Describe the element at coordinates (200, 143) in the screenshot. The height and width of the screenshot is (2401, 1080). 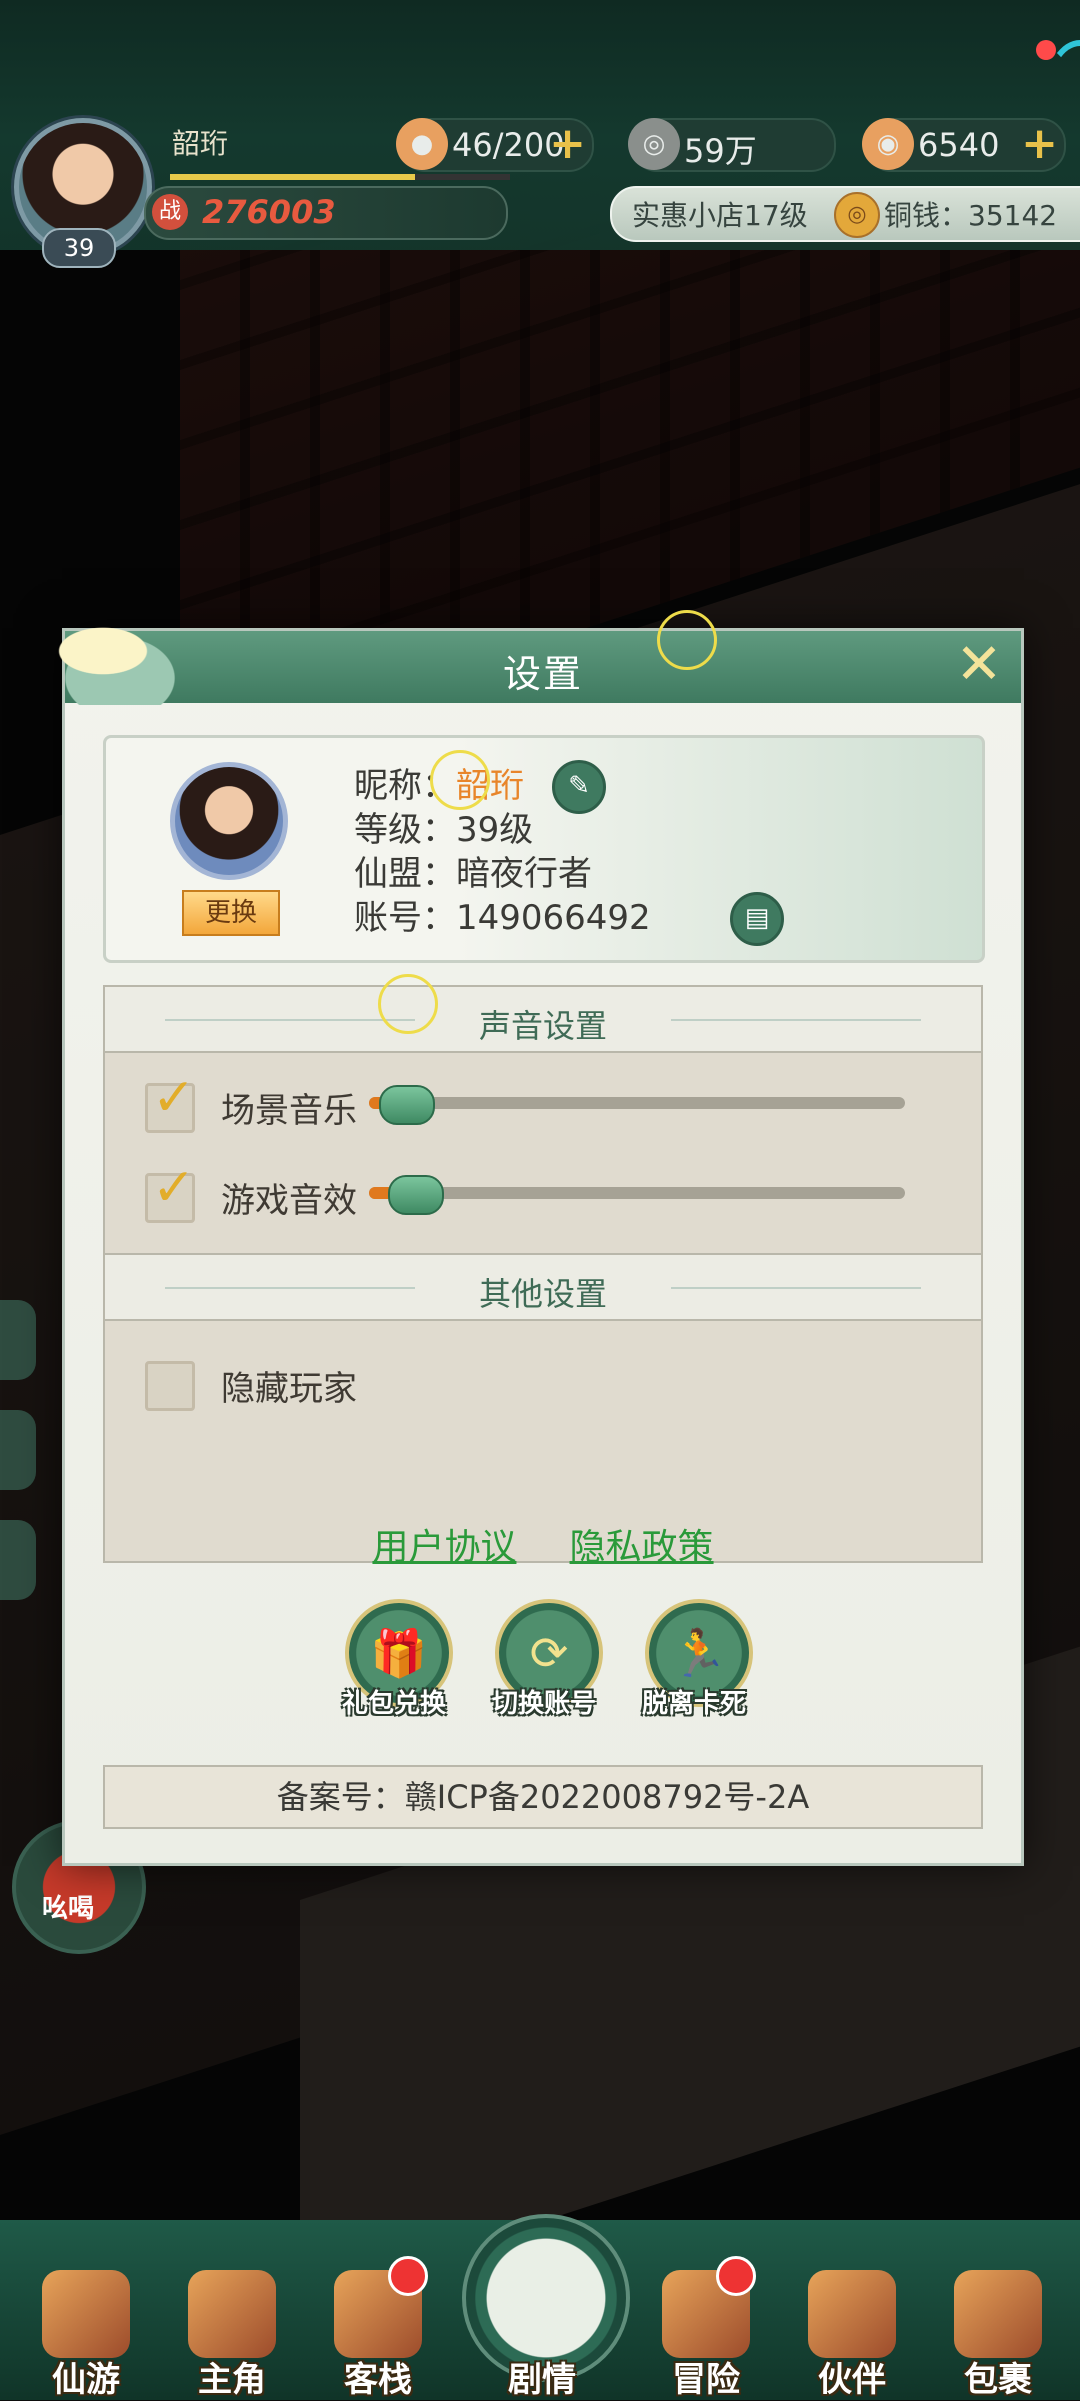
I see `player-name: 韶珩` at that location.